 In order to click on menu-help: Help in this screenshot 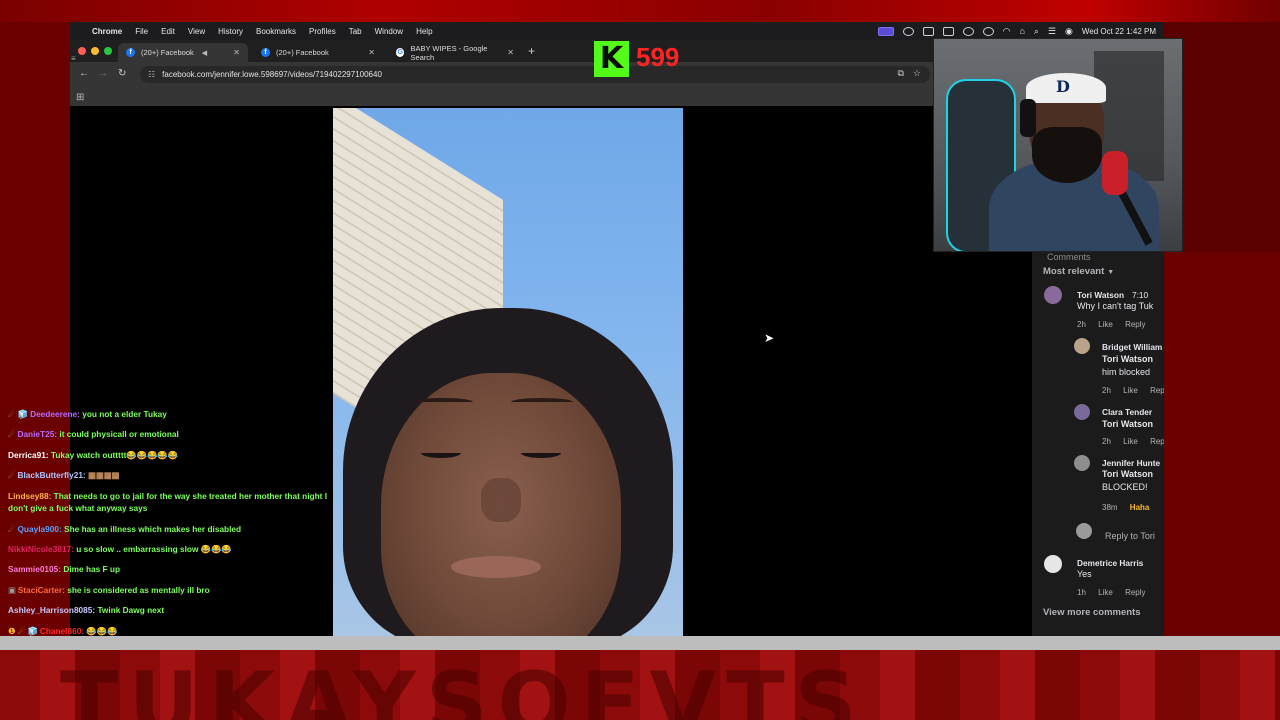, I will do `click(424, 31)`.